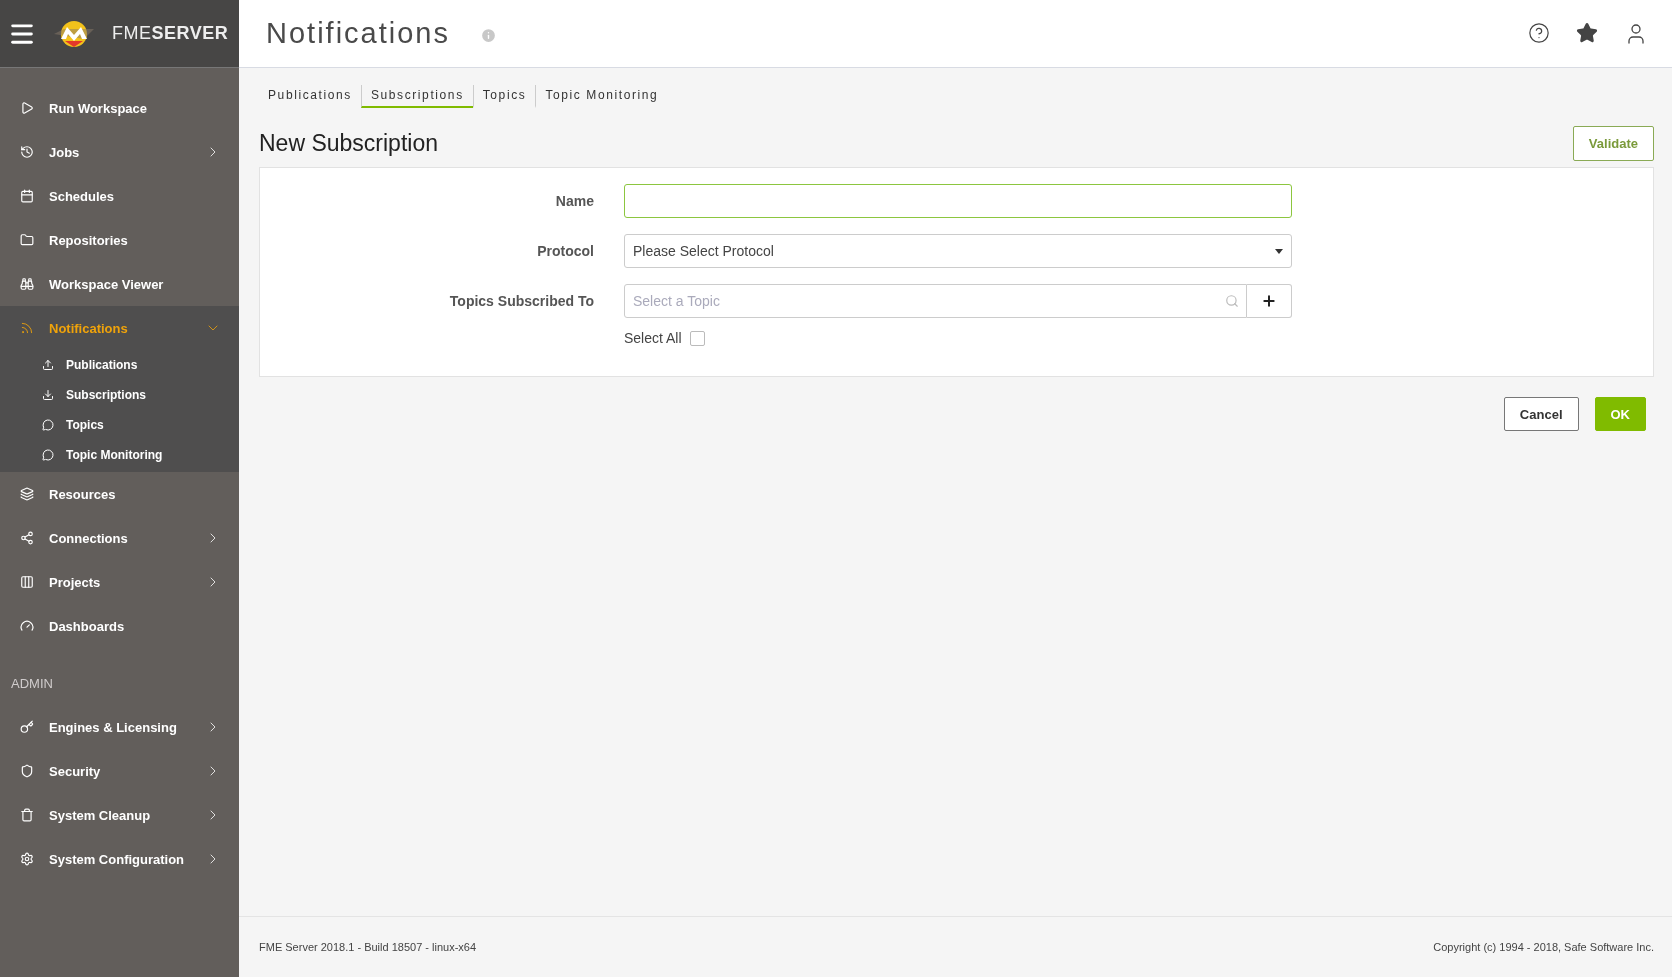 Image resolution: width=1672 pixels, height=977 pixels. I want to click on sidebar-item: Projects, so click(119, 582).